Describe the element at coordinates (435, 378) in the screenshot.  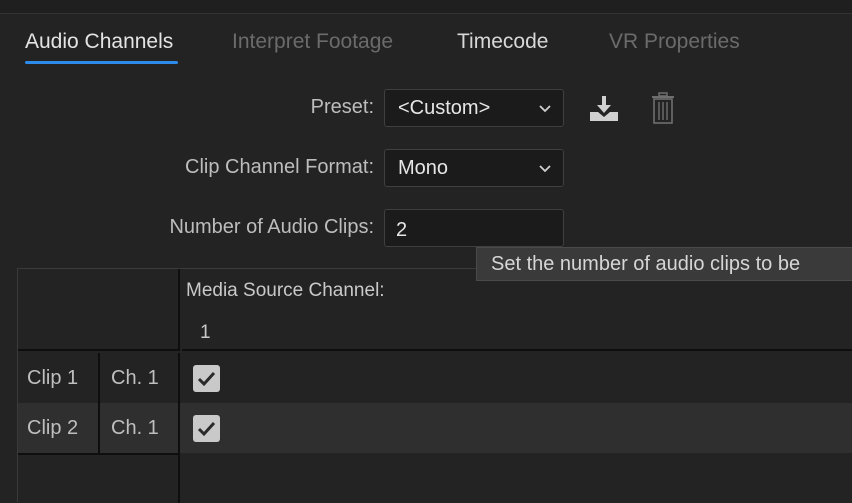
I see `table-row: Clip 1 Ch. 1` at that location.